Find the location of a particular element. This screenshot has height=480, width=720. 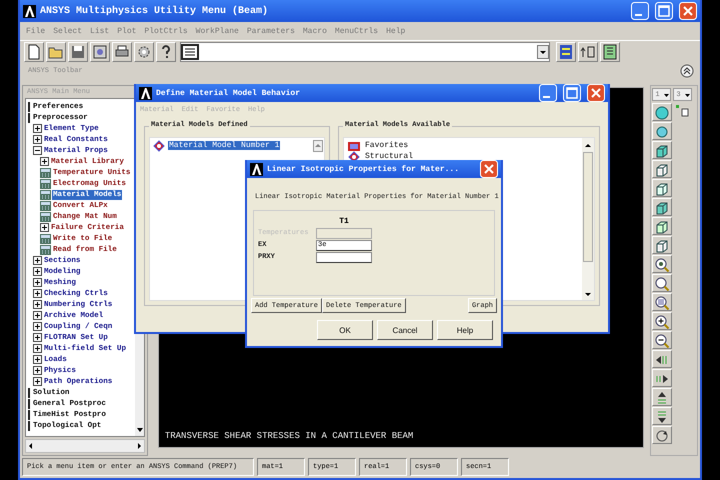

dialog-title: Define Material Model Behavior is located at coordinates (228, 93).